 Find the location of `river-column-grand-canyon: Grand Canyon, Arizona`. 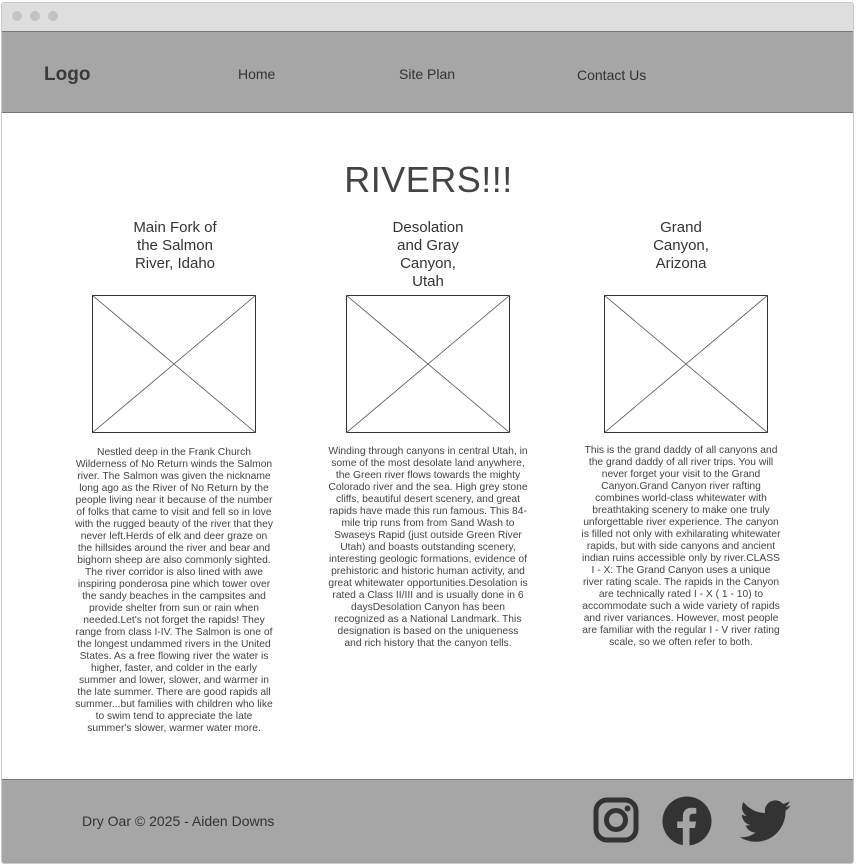

river-column-grand-canyon: Grand Canyon, Arizona is located at coordinates (681, 246).